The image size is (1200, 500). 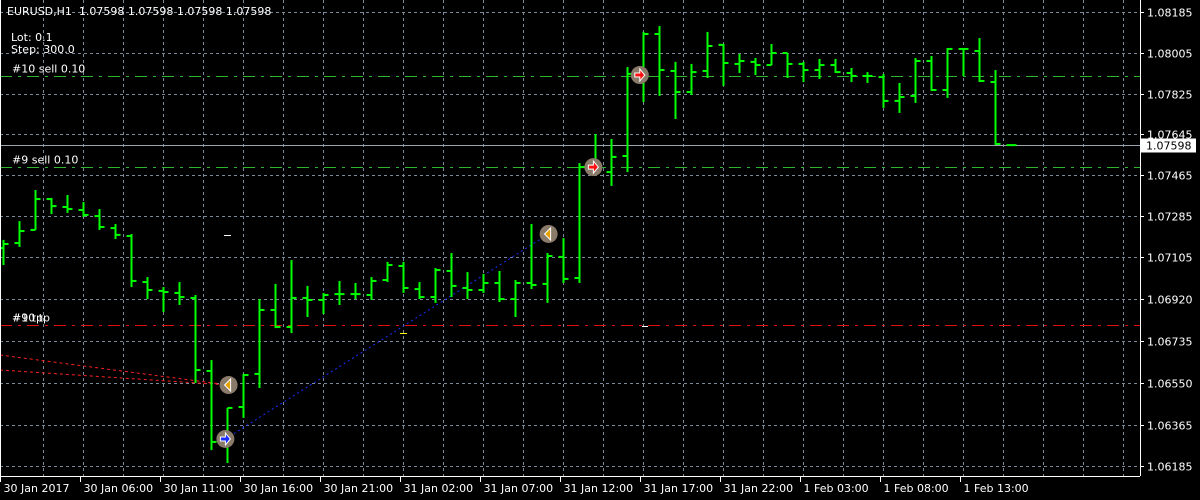 I want to click on x-tick-label: 31 Jan 02:00, so click(x=439, y=488).